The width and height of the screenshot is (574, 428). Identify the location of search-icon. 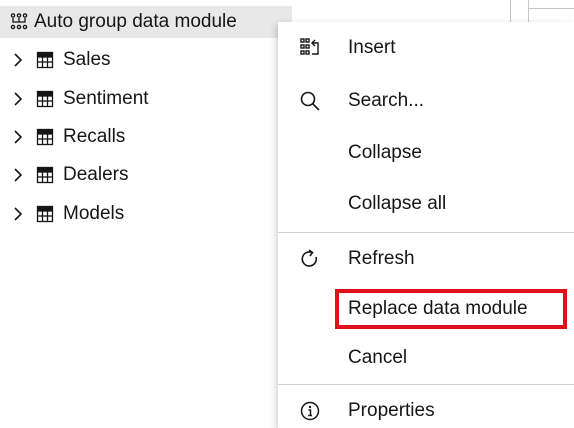
(310, 101).